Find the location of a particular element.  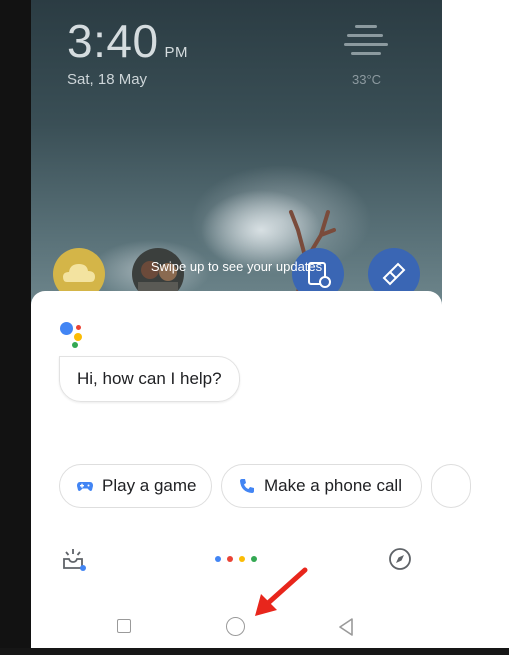

home-icon is located at coordinates (235, 626).